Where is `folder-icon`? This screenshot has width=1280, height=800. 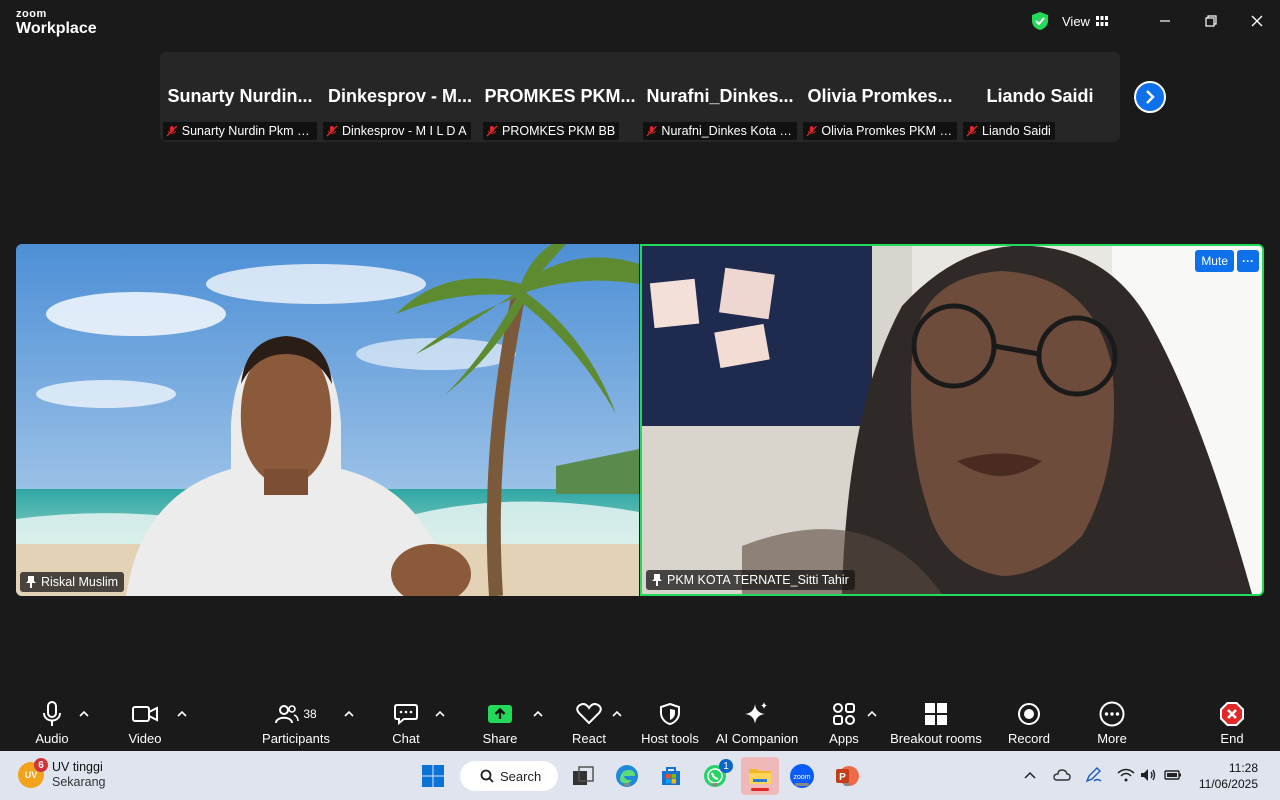
folder-icon is located at coordinates (760, 776).